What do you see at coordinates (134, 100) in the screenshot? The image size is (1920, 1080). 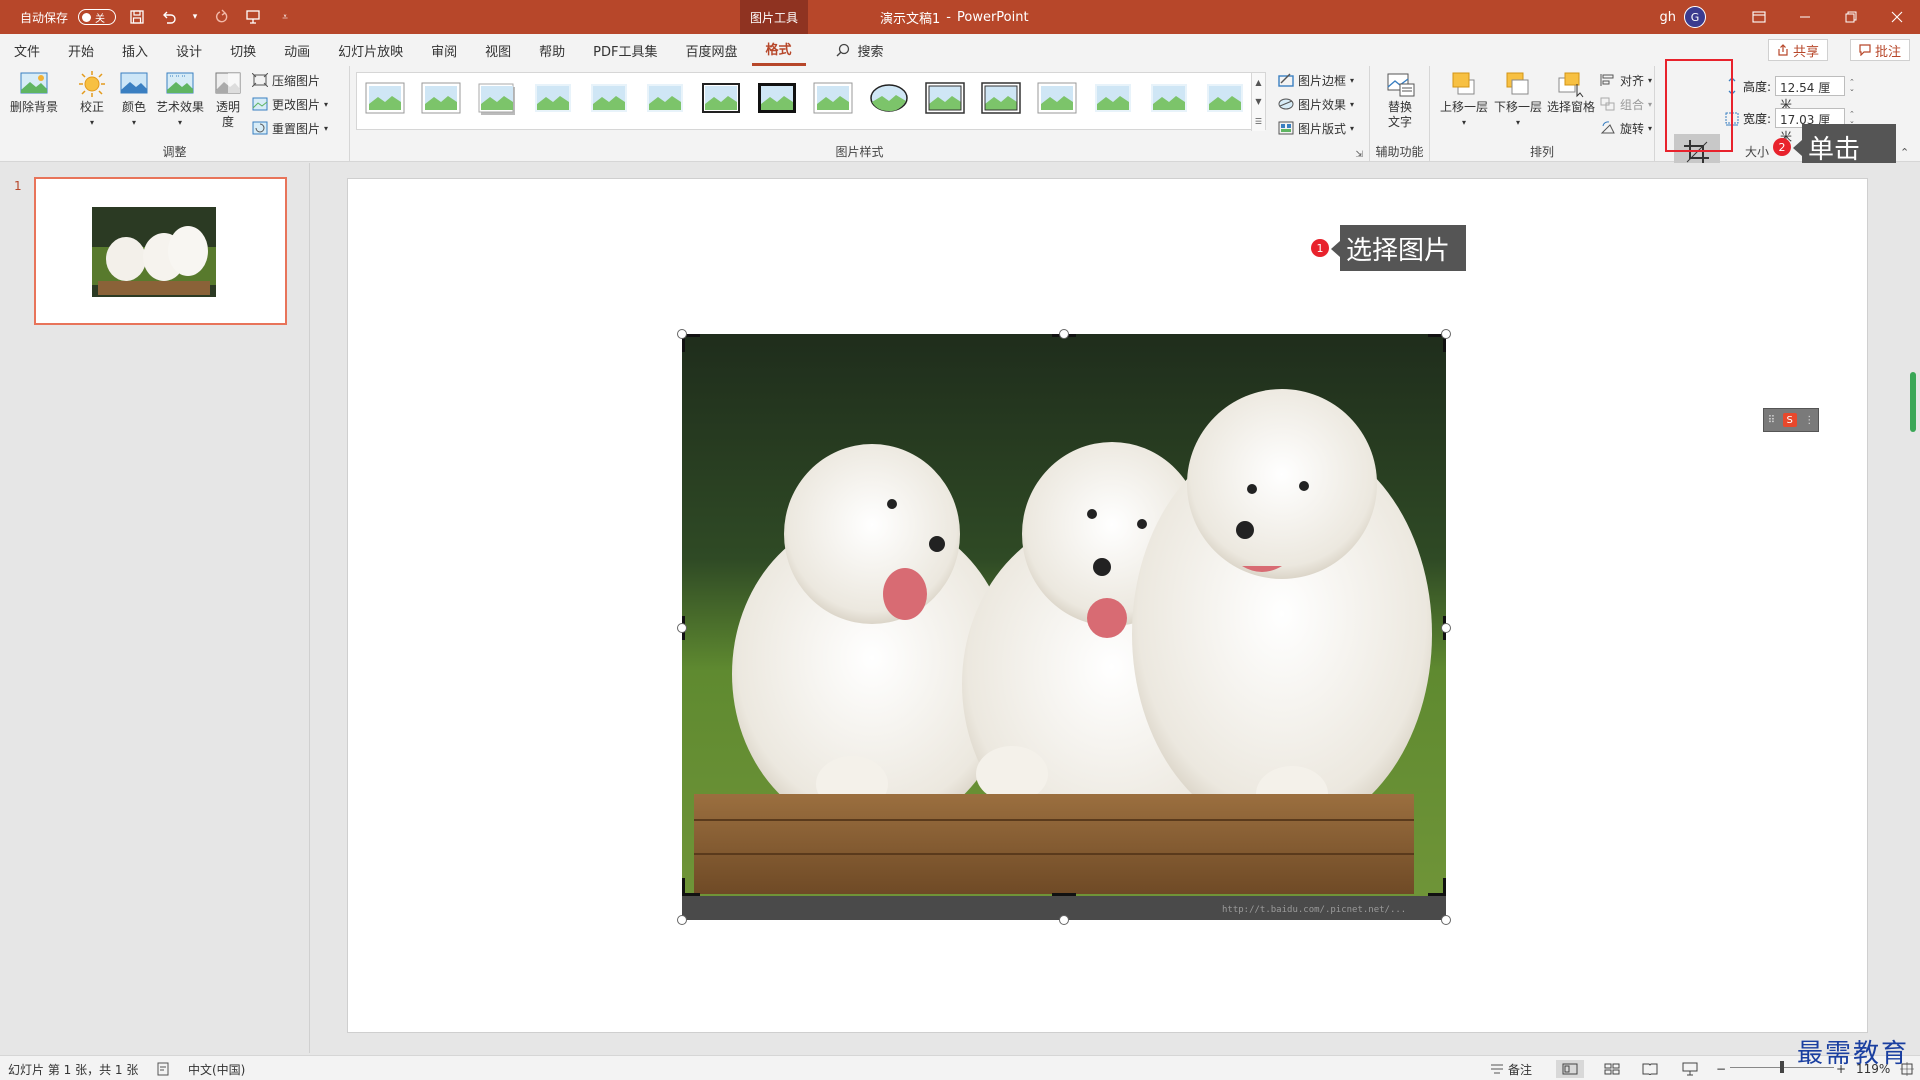 I see `color-button: 颜色 ▾` at bounding box center [134, 100].